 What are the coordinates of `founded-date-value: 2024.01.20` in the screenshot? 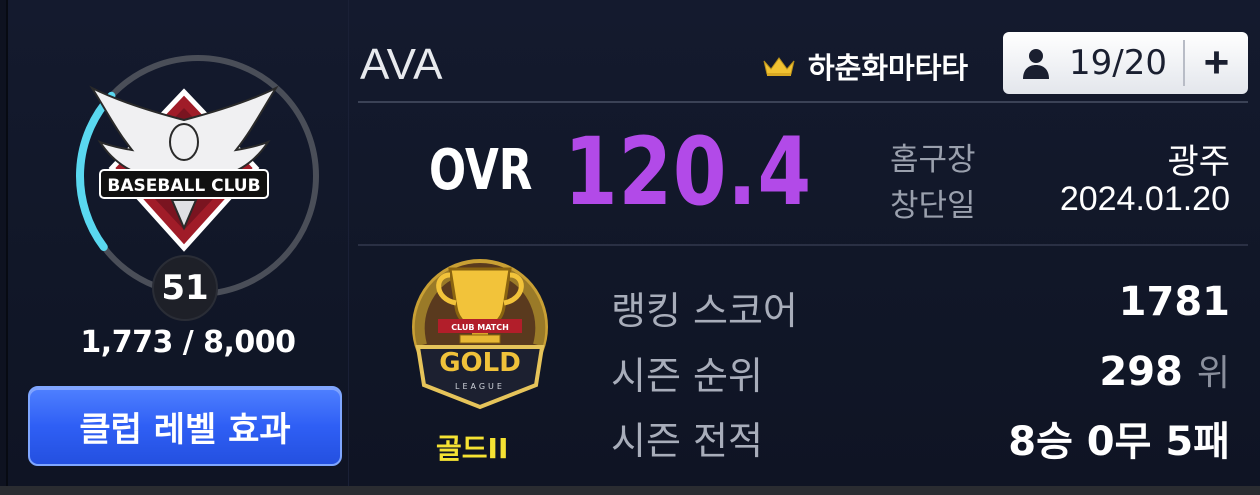 It's located at (1144, 199).